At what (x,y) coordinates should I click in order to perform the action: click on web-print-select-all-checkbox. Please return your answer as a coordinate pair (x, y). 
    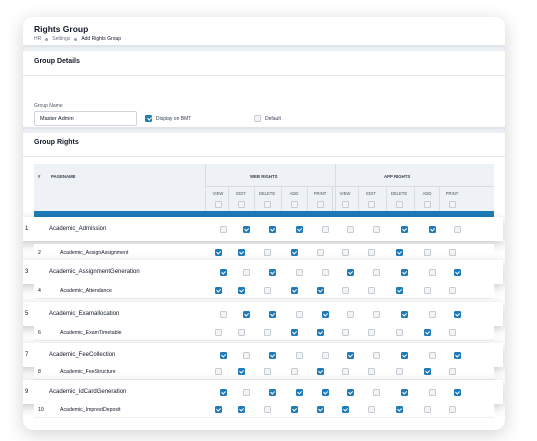
    Looking at the image, I should click on (320, 204).